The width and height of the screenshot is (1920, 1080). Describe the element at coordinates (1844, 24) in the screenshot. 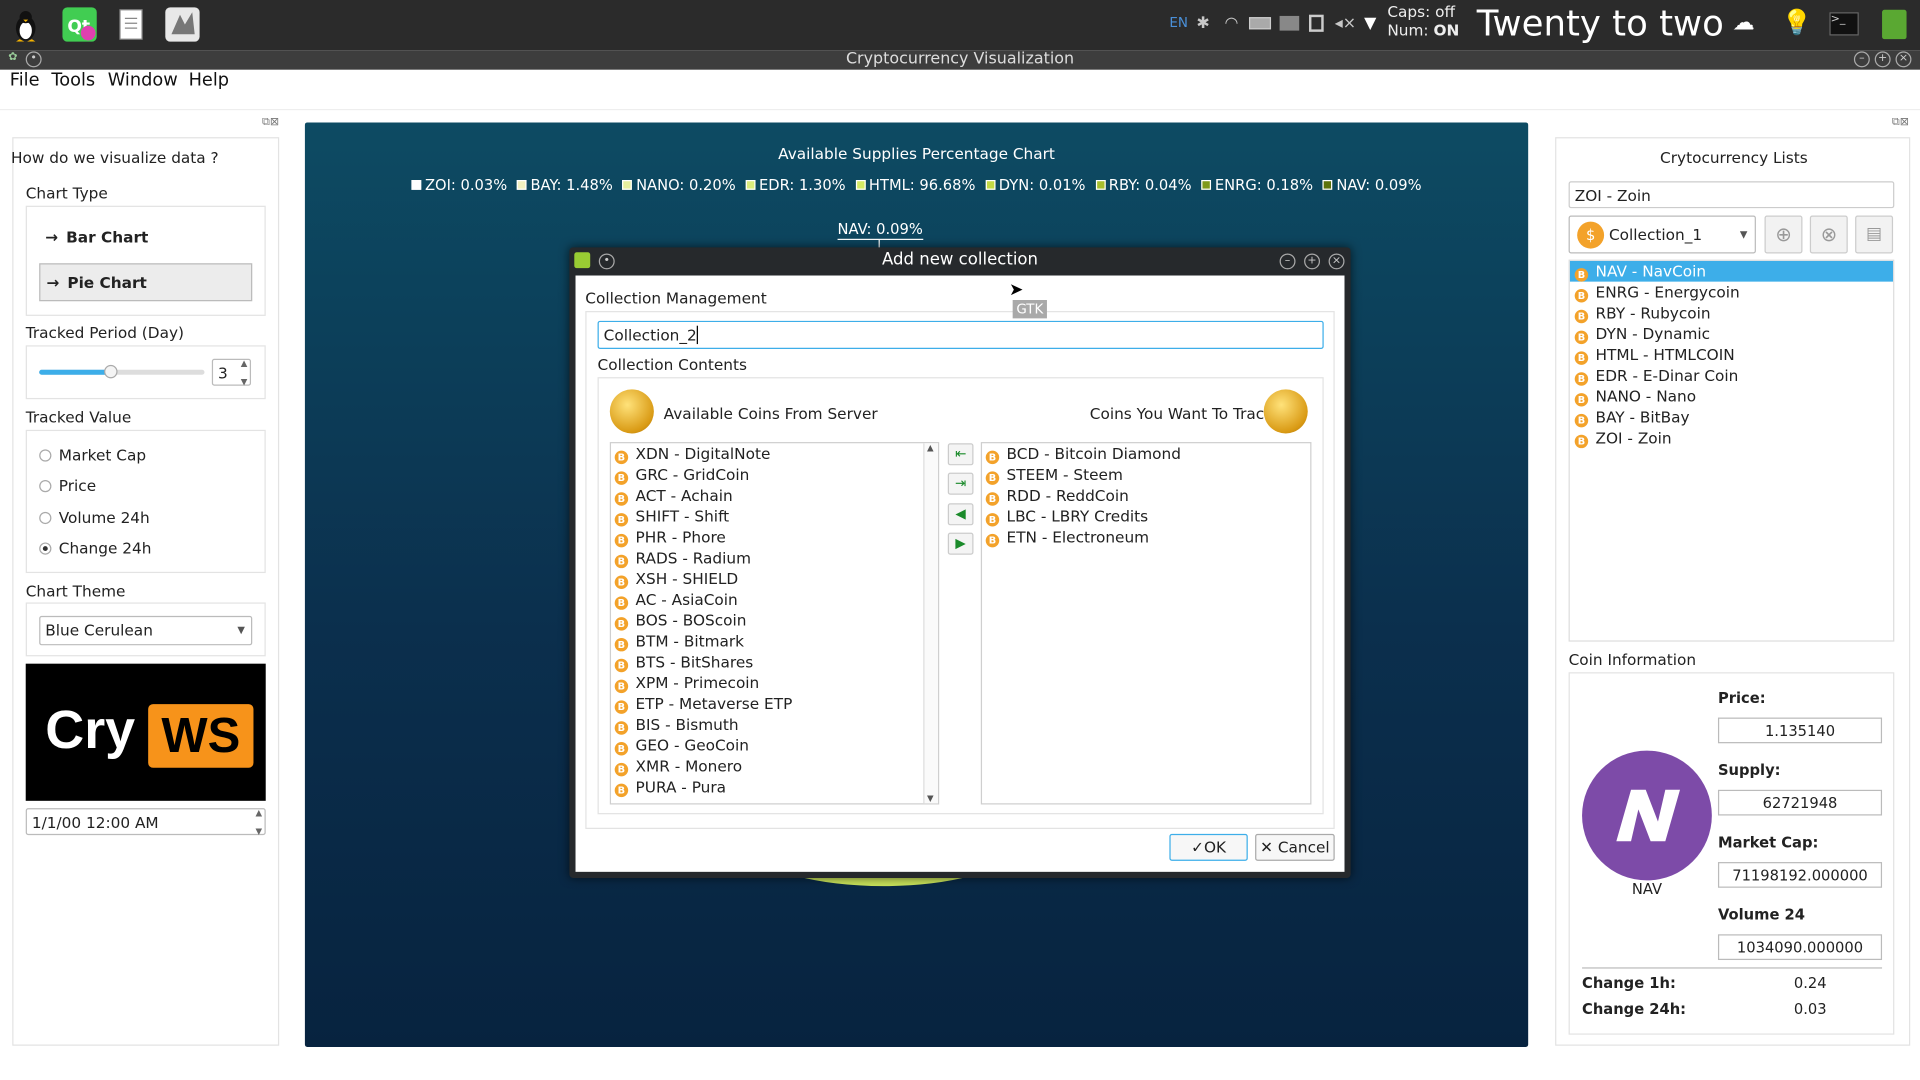

I see `terminal-icon: >_` at that location.